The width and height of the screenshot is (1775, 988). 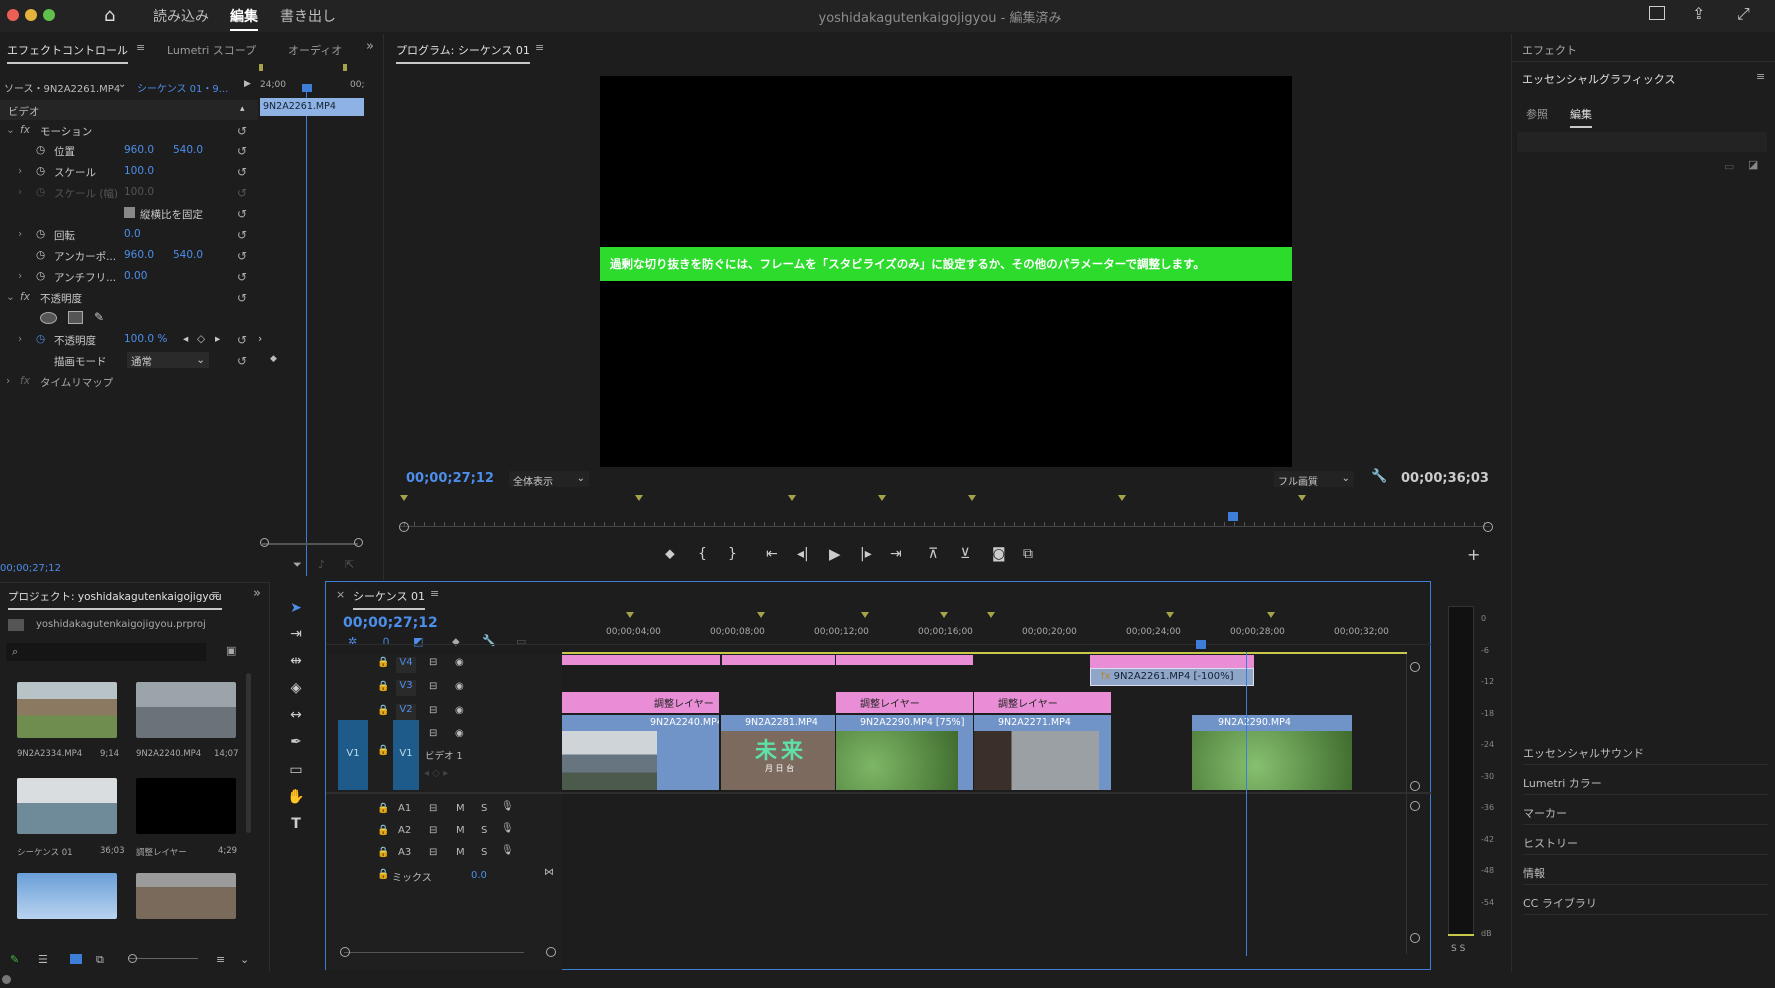 I want to click on solo-buttons: S S, so click(x=1458, y=949).